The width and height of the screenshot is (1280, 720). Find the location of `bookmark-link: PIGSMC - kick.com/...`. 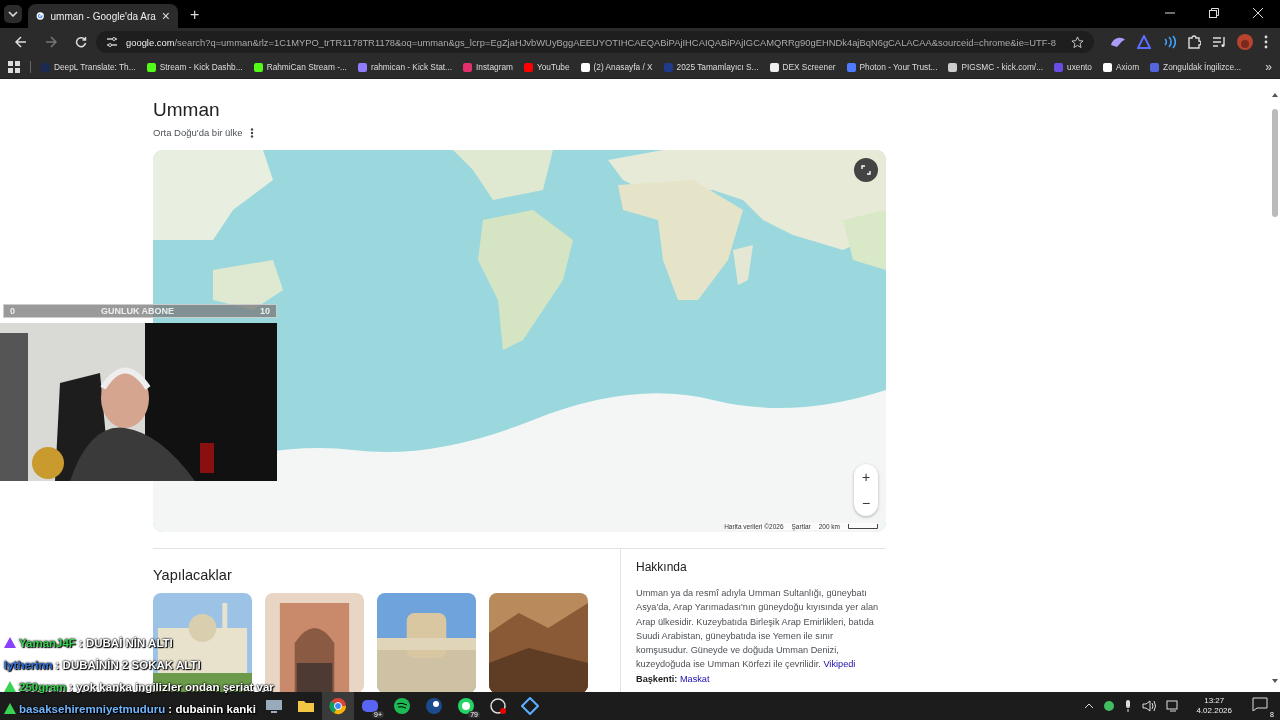

bookmark-link: PIGSMC - kick.com/... is located at coordinates (996, 67).